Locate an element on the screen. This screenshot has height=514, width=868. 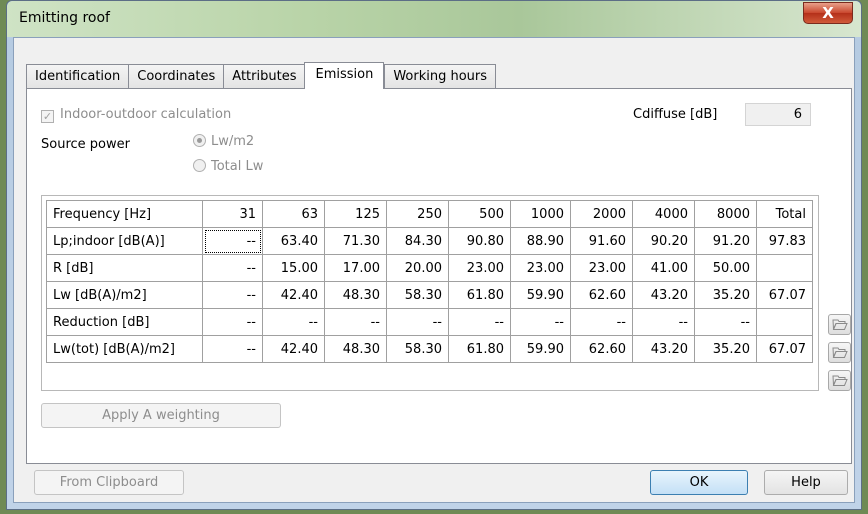
tab-coordinates: Coordinates is located at coordinates (176, 76).